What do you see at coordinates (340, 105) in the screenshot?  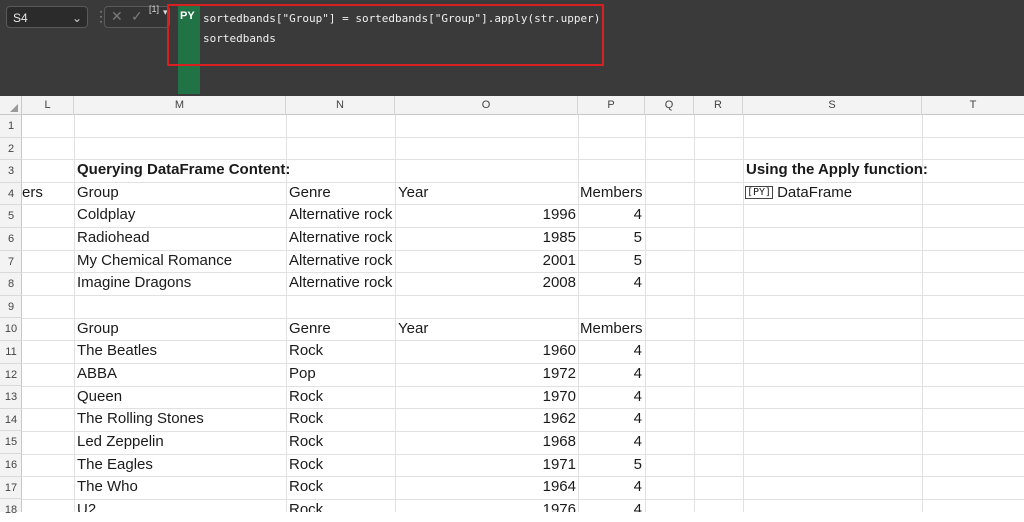 I see `column-header-n: N` at bounding box center [340, 105].